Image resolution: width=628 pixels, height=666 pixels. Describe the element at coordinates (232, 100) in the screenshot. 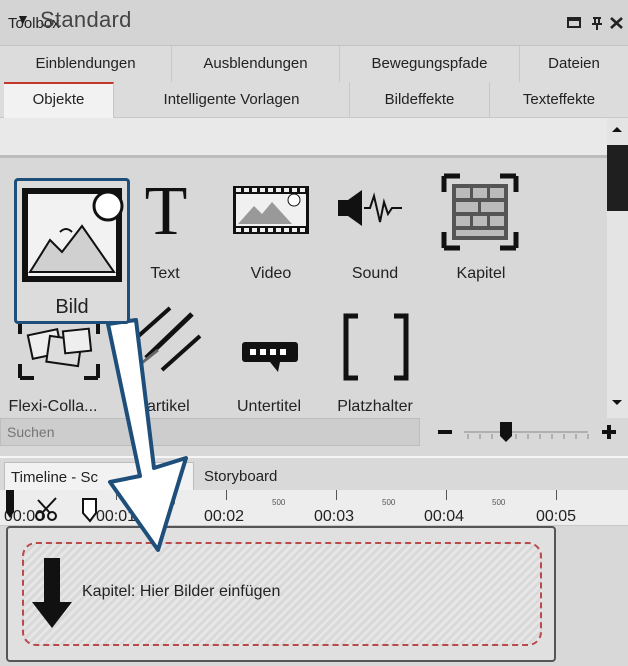

I see `tab-intelligente-vorlagen: Intelligente Vorlagen` at that location.